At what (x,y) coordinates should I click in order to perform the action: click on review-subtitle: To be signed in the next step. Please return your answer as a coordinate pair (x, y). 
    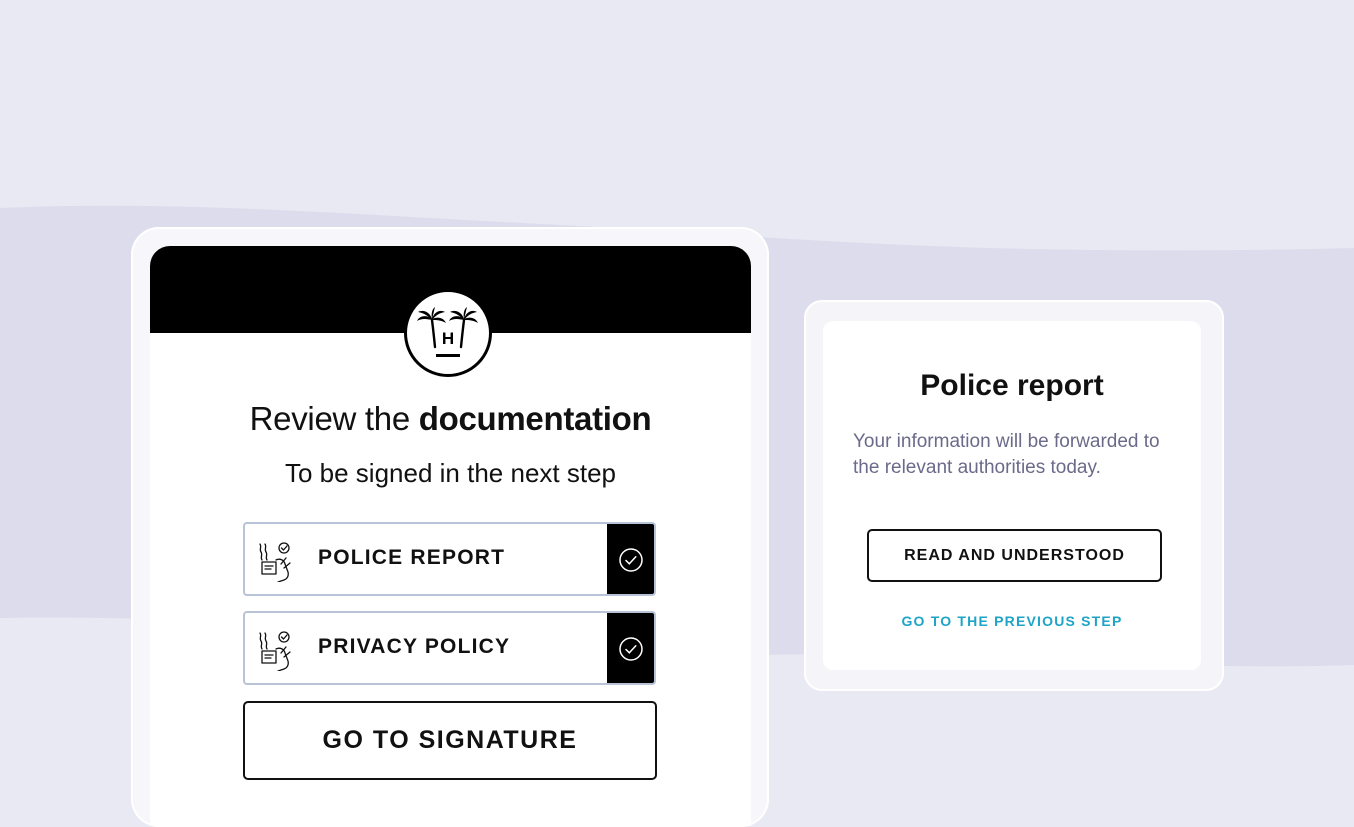
    Looking at the image, I should click on (450, 473).